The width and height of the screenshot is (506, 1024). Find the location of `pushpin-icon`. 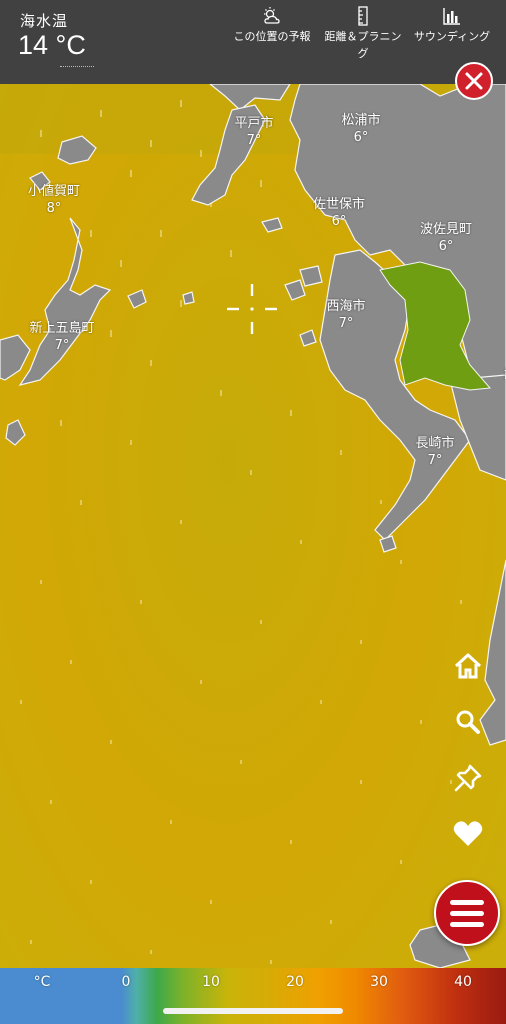

pushpin-icon is located at coordinates (468, 778).